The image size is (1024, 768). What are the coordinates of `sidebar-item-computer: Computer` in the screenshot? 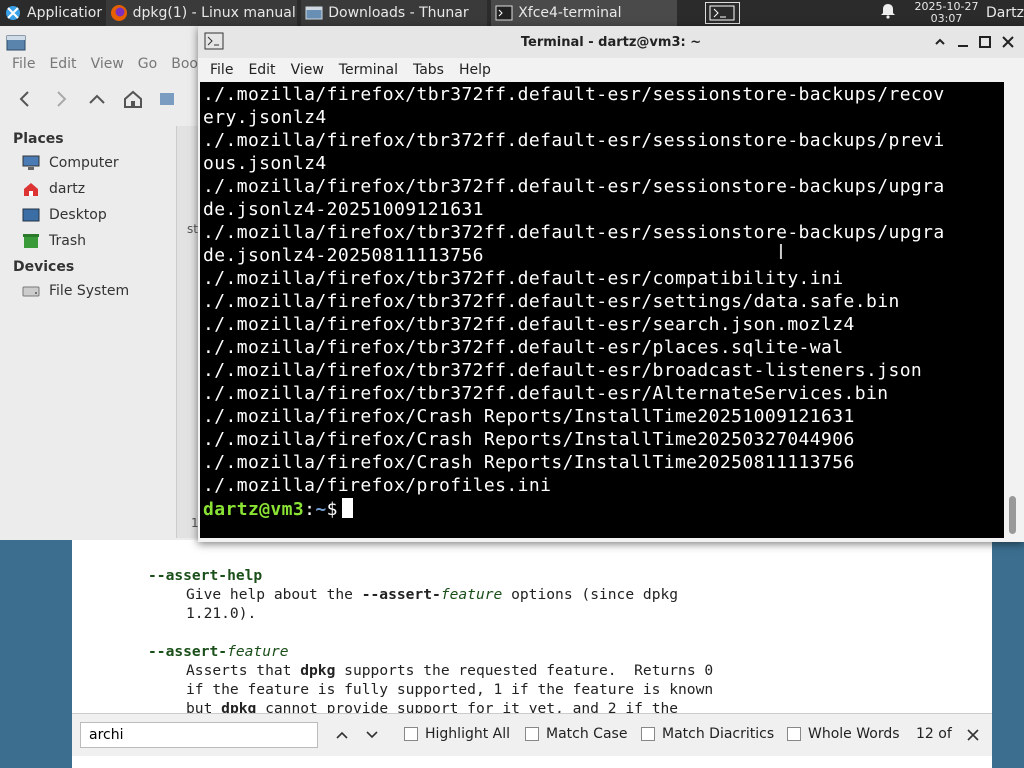 It's located at (88, 163).